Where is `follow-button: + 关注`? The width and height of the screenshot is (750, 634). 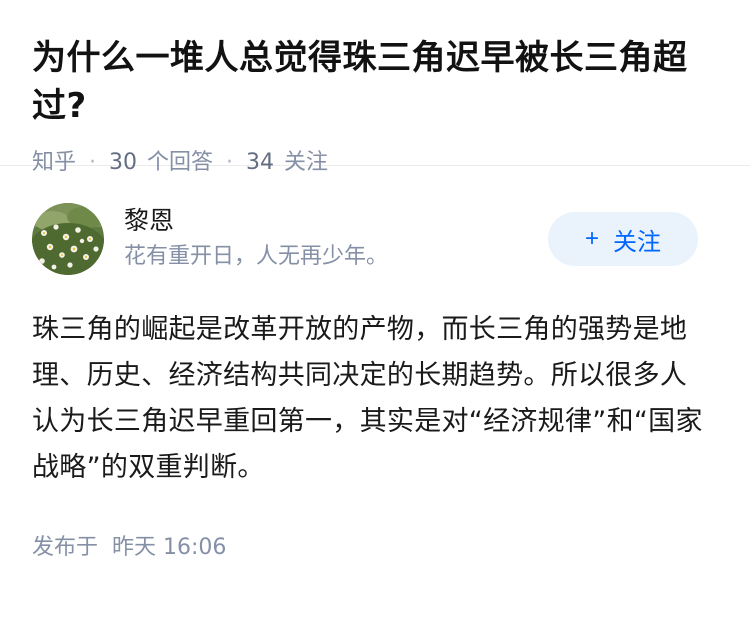 follow-button: + 关注 is located at coordinates (623, 239).